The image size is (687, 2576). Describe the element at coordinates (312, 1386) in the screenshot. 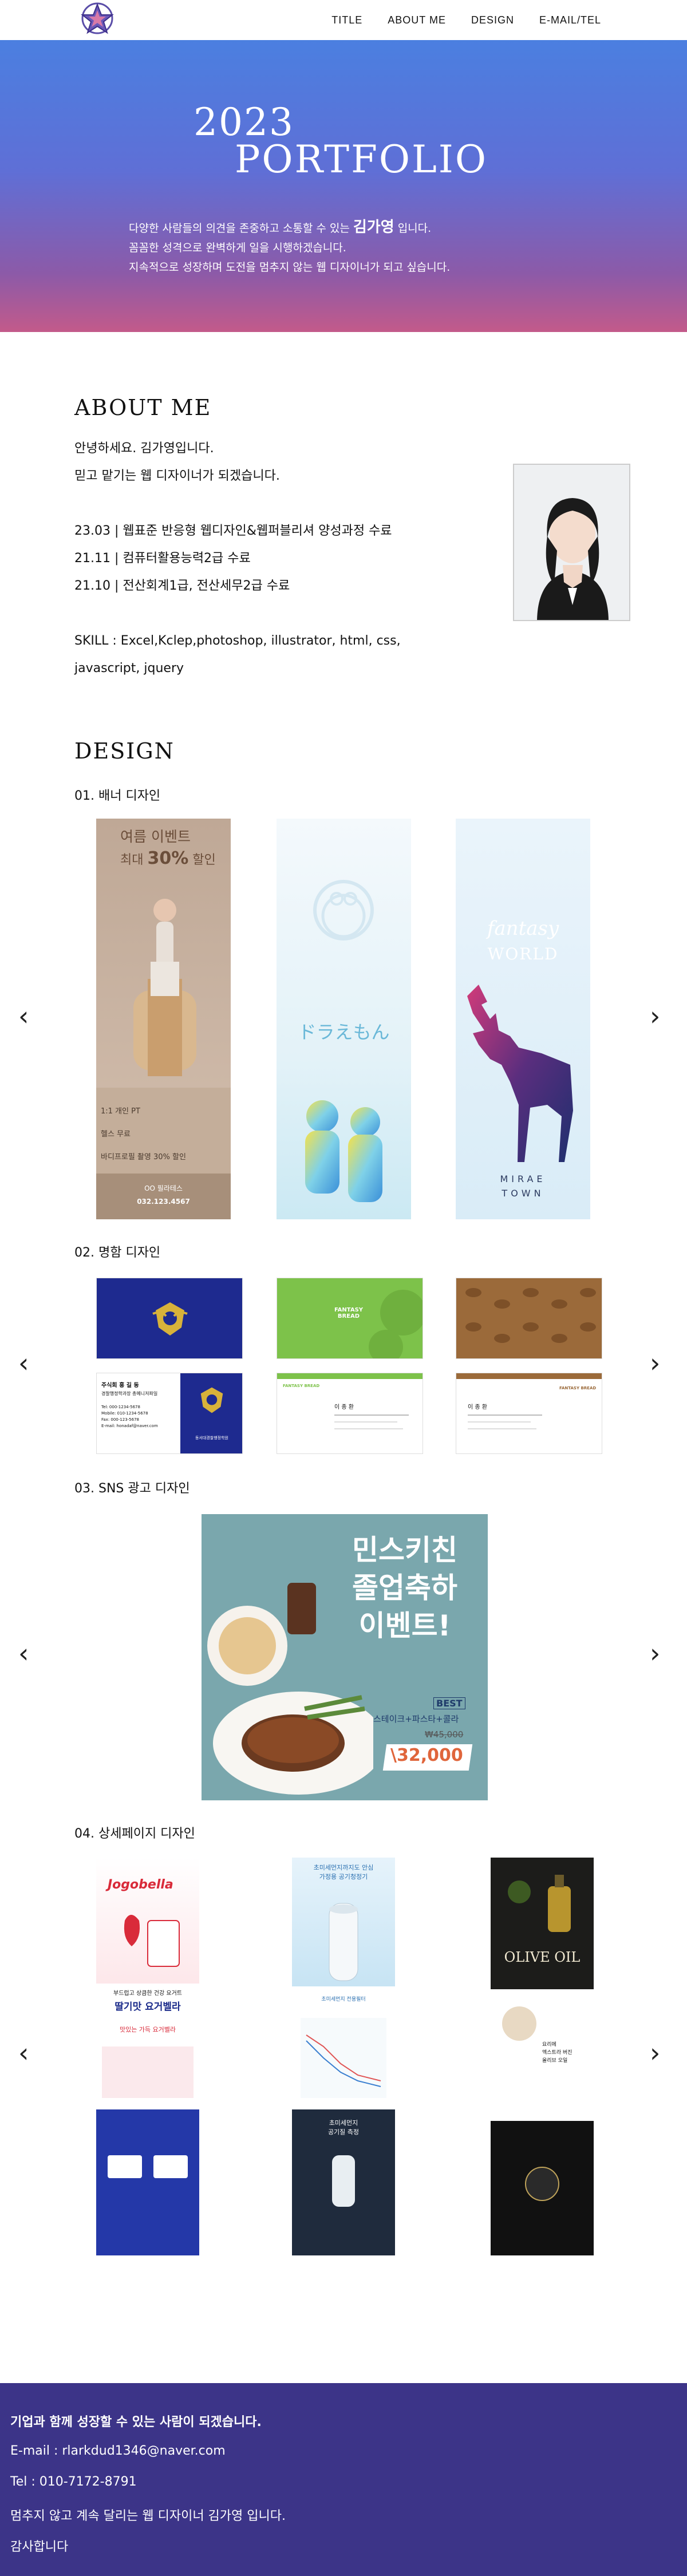

I see `card2b-brand2: BREAD` at that location.